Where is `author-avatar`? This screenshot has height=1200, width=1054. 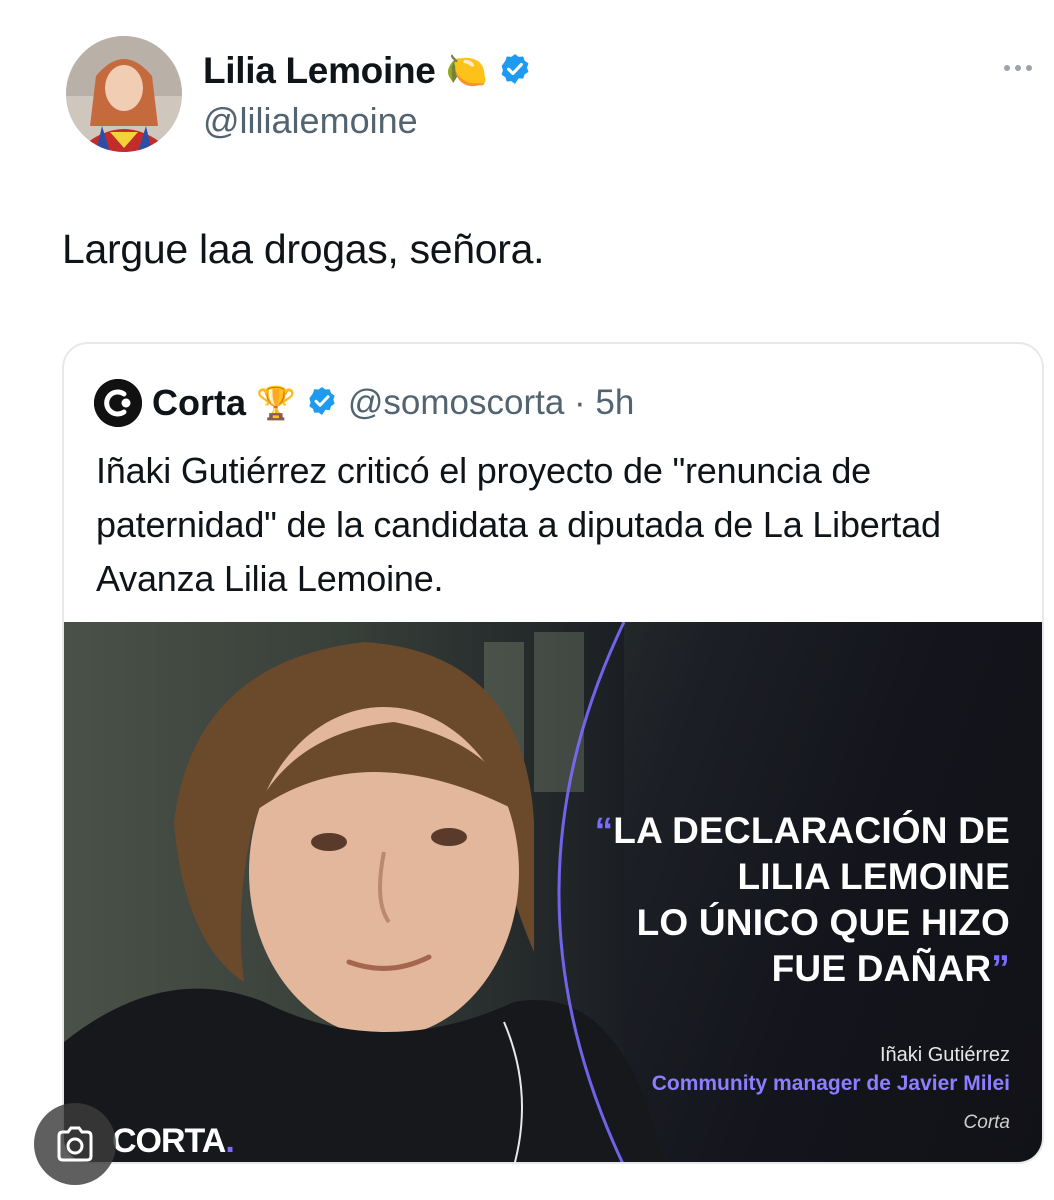 author-avatar is located at coordinates (124, 94).